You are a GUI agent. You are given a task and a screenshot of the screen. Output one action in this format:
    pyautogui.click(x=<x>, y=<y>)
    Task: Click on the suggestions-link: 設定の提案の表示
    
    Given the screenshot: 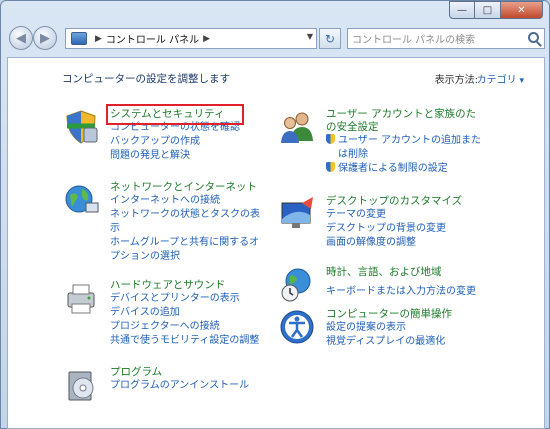 What is the action you would take?
    pyautogui.click(x=389, y=328)
    